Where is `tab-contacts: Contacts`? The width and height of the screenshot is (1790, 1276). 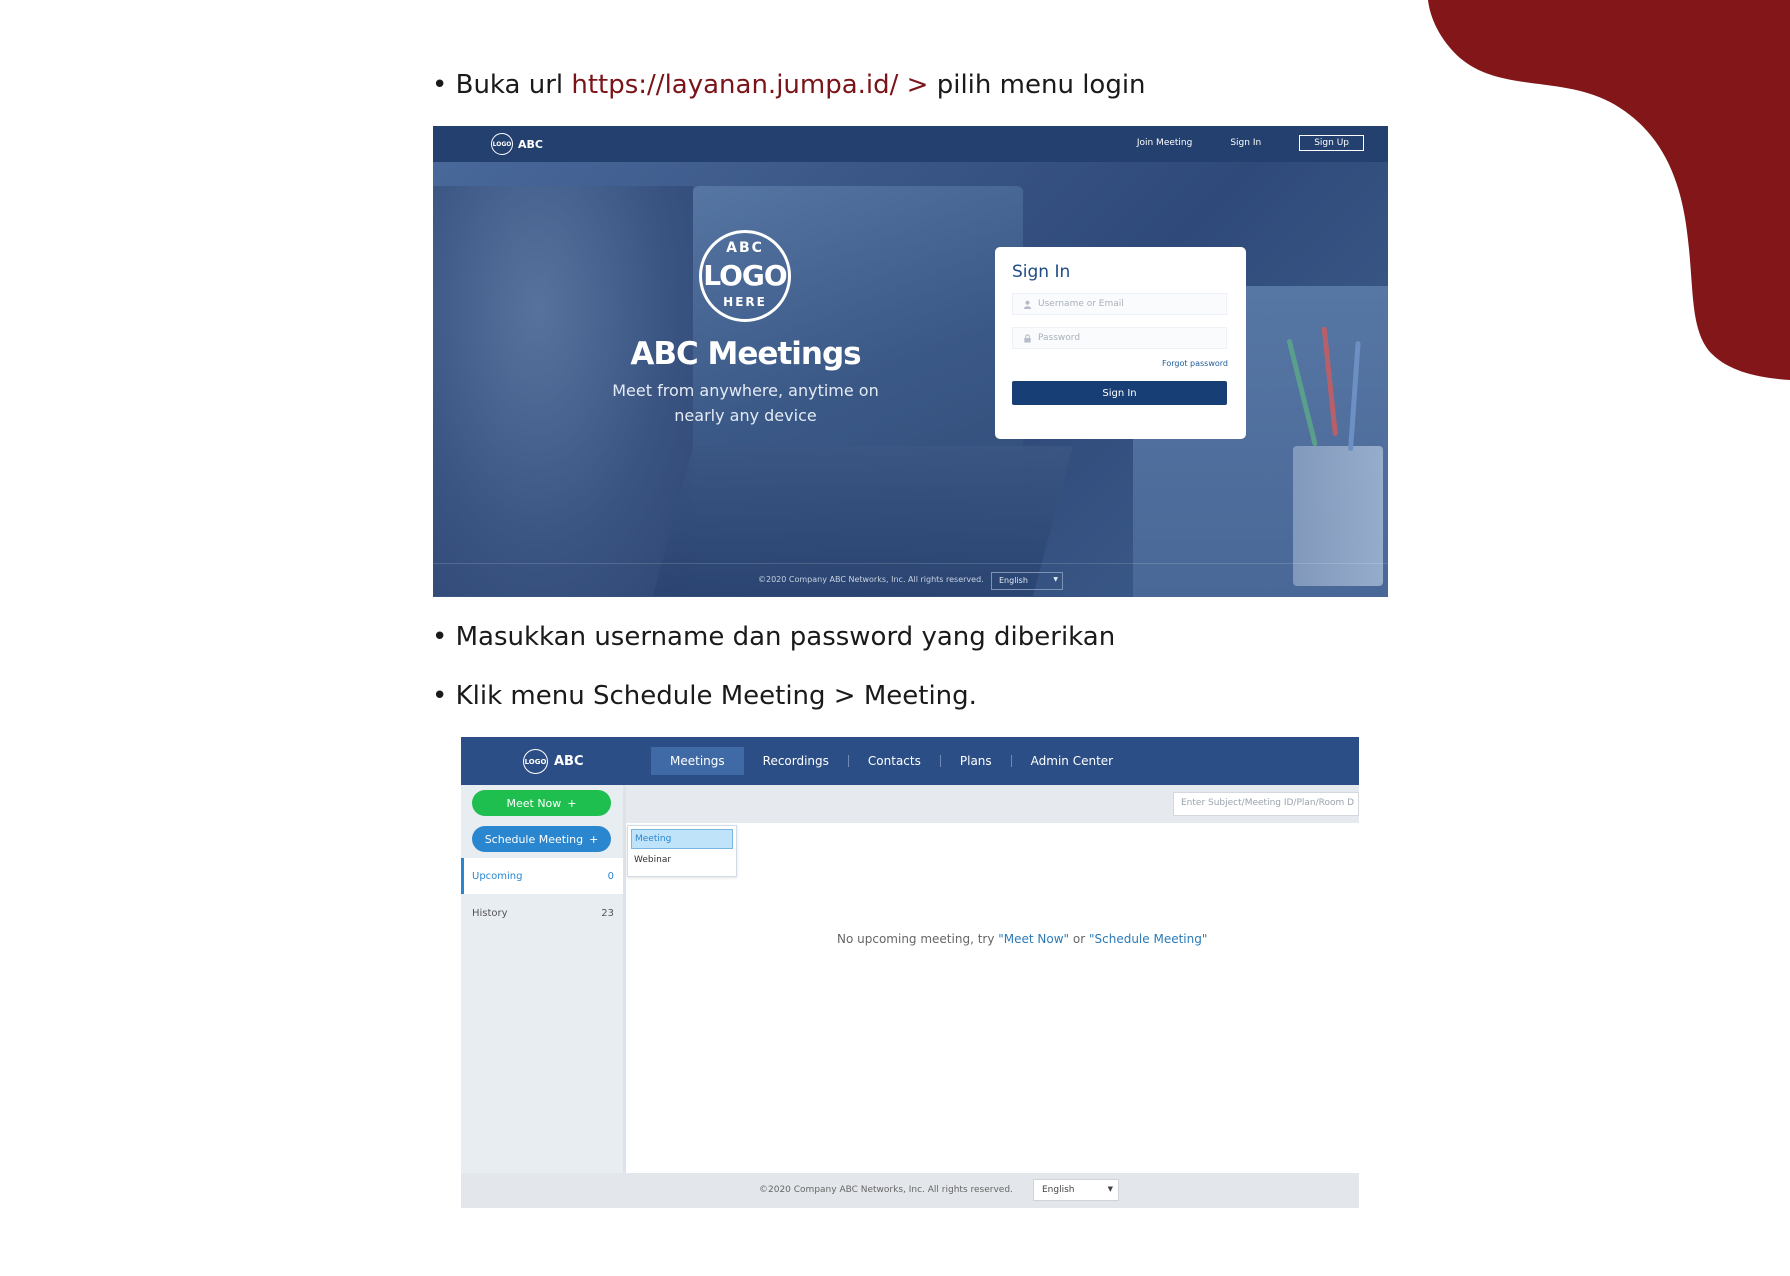
tab-contacts: Contacts is located at coordinates (894, 761).